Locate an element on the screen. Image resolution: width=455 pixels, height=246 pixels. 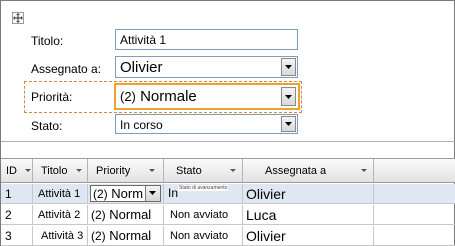
priority-inline-select: (2) Norm is located at coordinates (125, 193).